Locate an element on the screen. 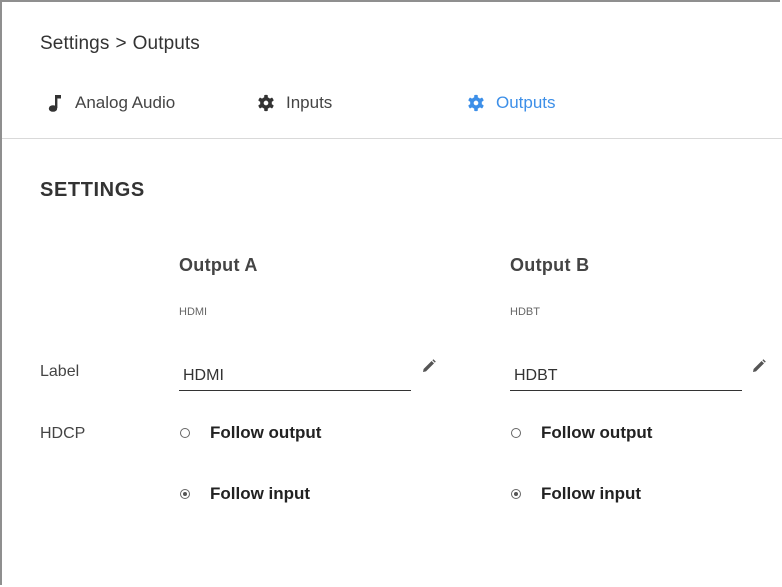  output-a-hdcp-follow-output-radio: Follow output is located at coordinates (250, 433).